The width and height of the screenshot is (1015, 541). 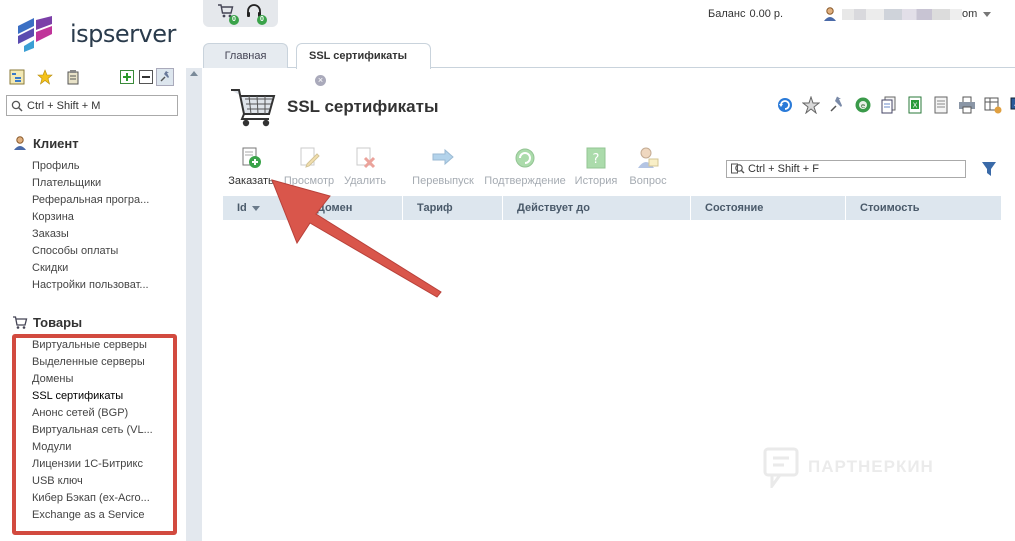 What do you see at coordinates (20, 143) in the screenshot?
I see `user-icon` at bounding box center [20, 143].